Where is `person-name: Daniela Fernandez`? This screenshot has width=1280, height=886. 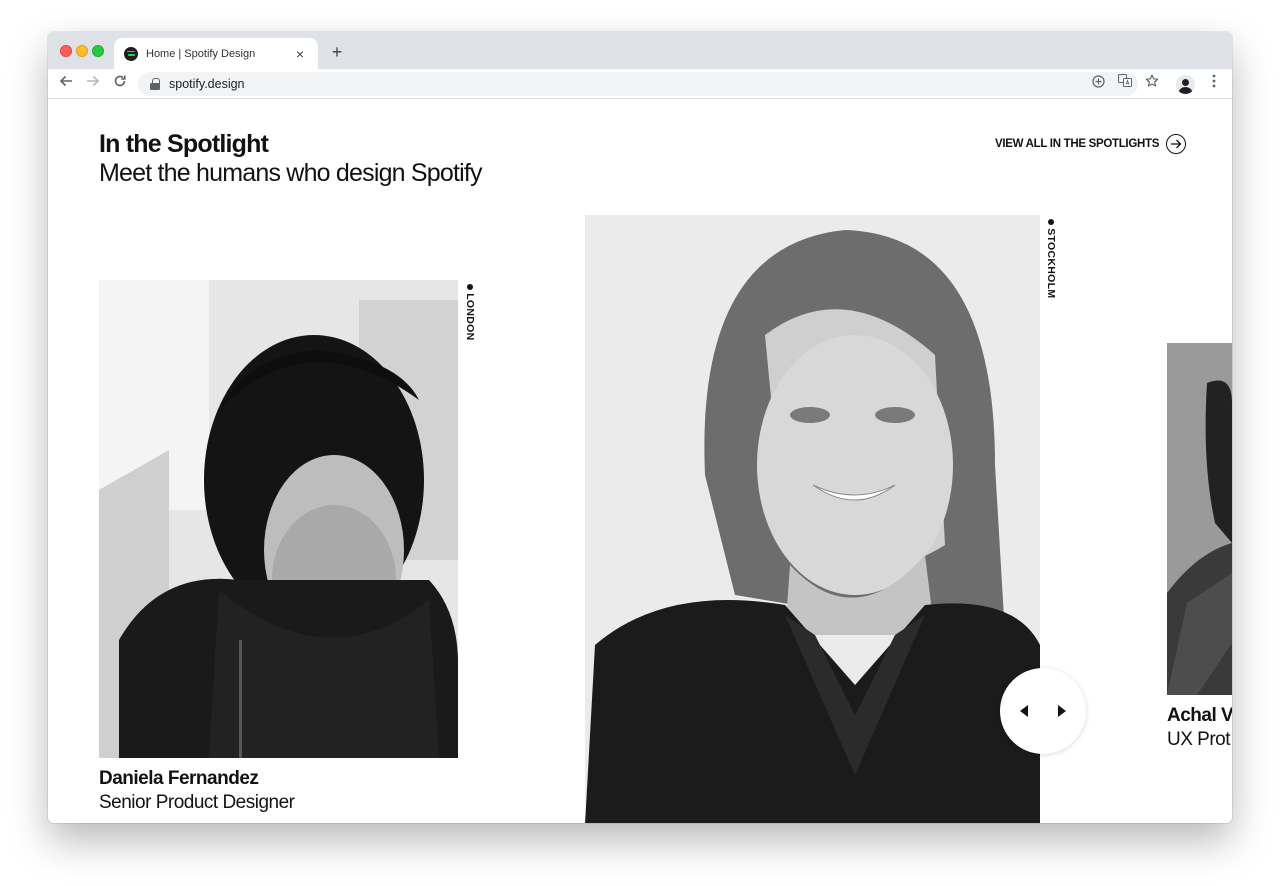
person-name: Daniela Fernandez is located at coordinates (179, 779).